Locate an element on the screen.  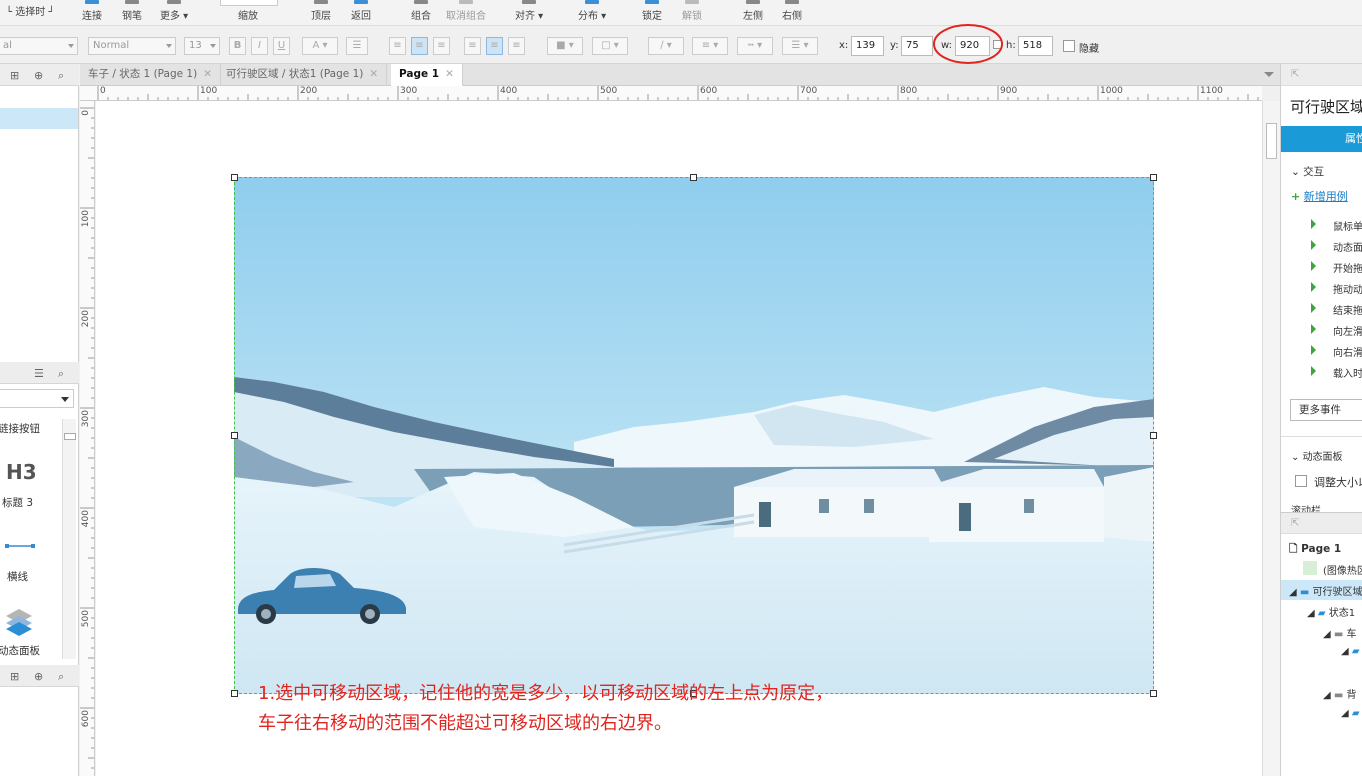
tab-car-state1: 车子 / 状态 1 (Page 1) ✕ is located at coordinates (151, 75).